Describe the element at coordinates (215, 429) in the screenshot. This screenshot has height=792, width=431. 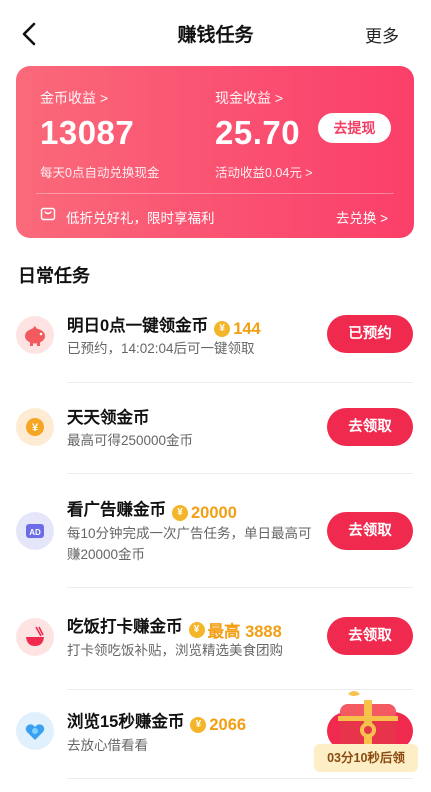
I see `task-row: ¥ 天天领金币 最高可得250000金币 去领取` at that location.